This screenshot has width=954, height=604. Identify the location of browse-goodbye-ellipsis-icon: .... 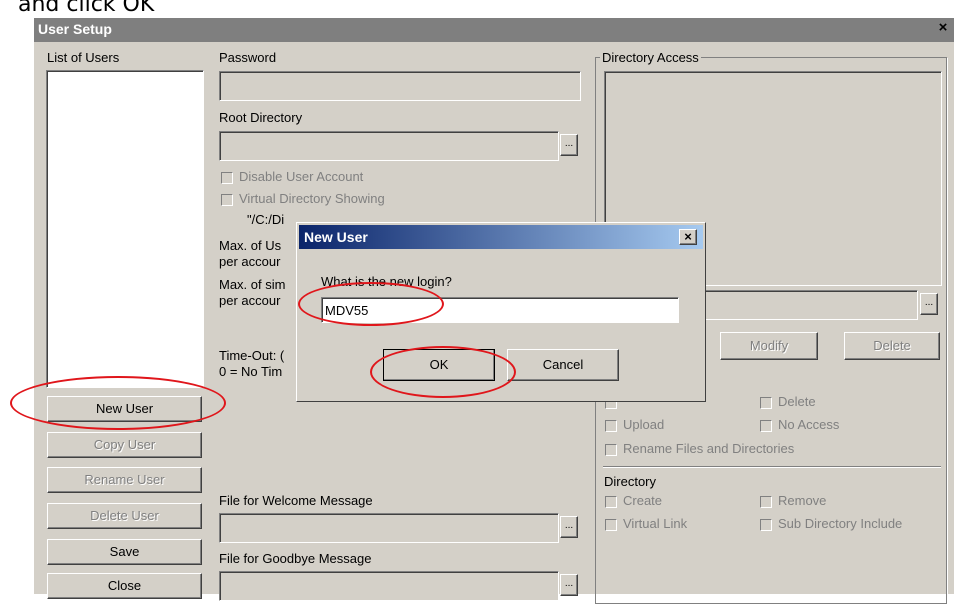
(569, 585).